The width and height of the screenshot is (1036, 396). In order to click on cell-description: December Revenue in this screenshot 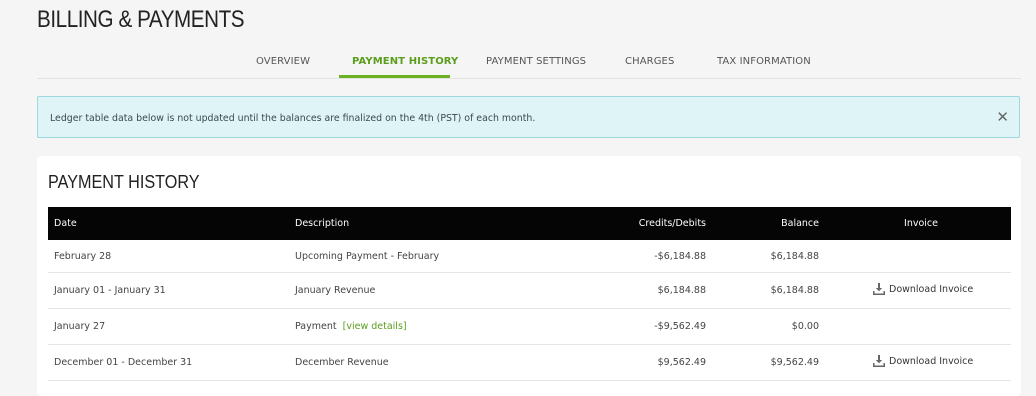, I will do `click(435, 362)`.